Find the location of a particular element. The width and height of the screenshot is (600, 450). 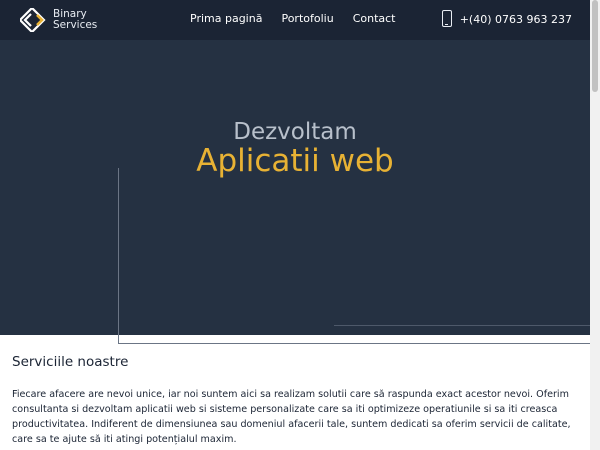

main-nav: Prima pagină Portofoliu Contact is located at coordinates (292, 18).